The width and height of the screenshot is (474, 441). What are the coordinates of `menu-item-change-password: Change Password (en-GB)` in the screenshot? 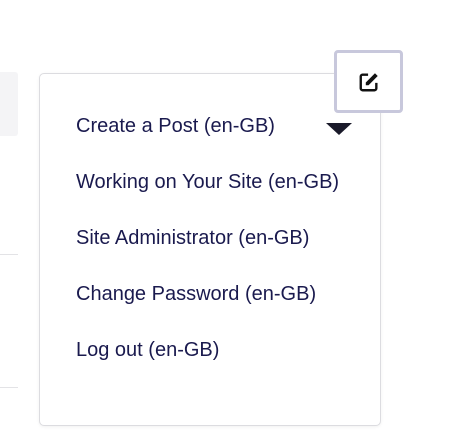 It's located at (218, 299).